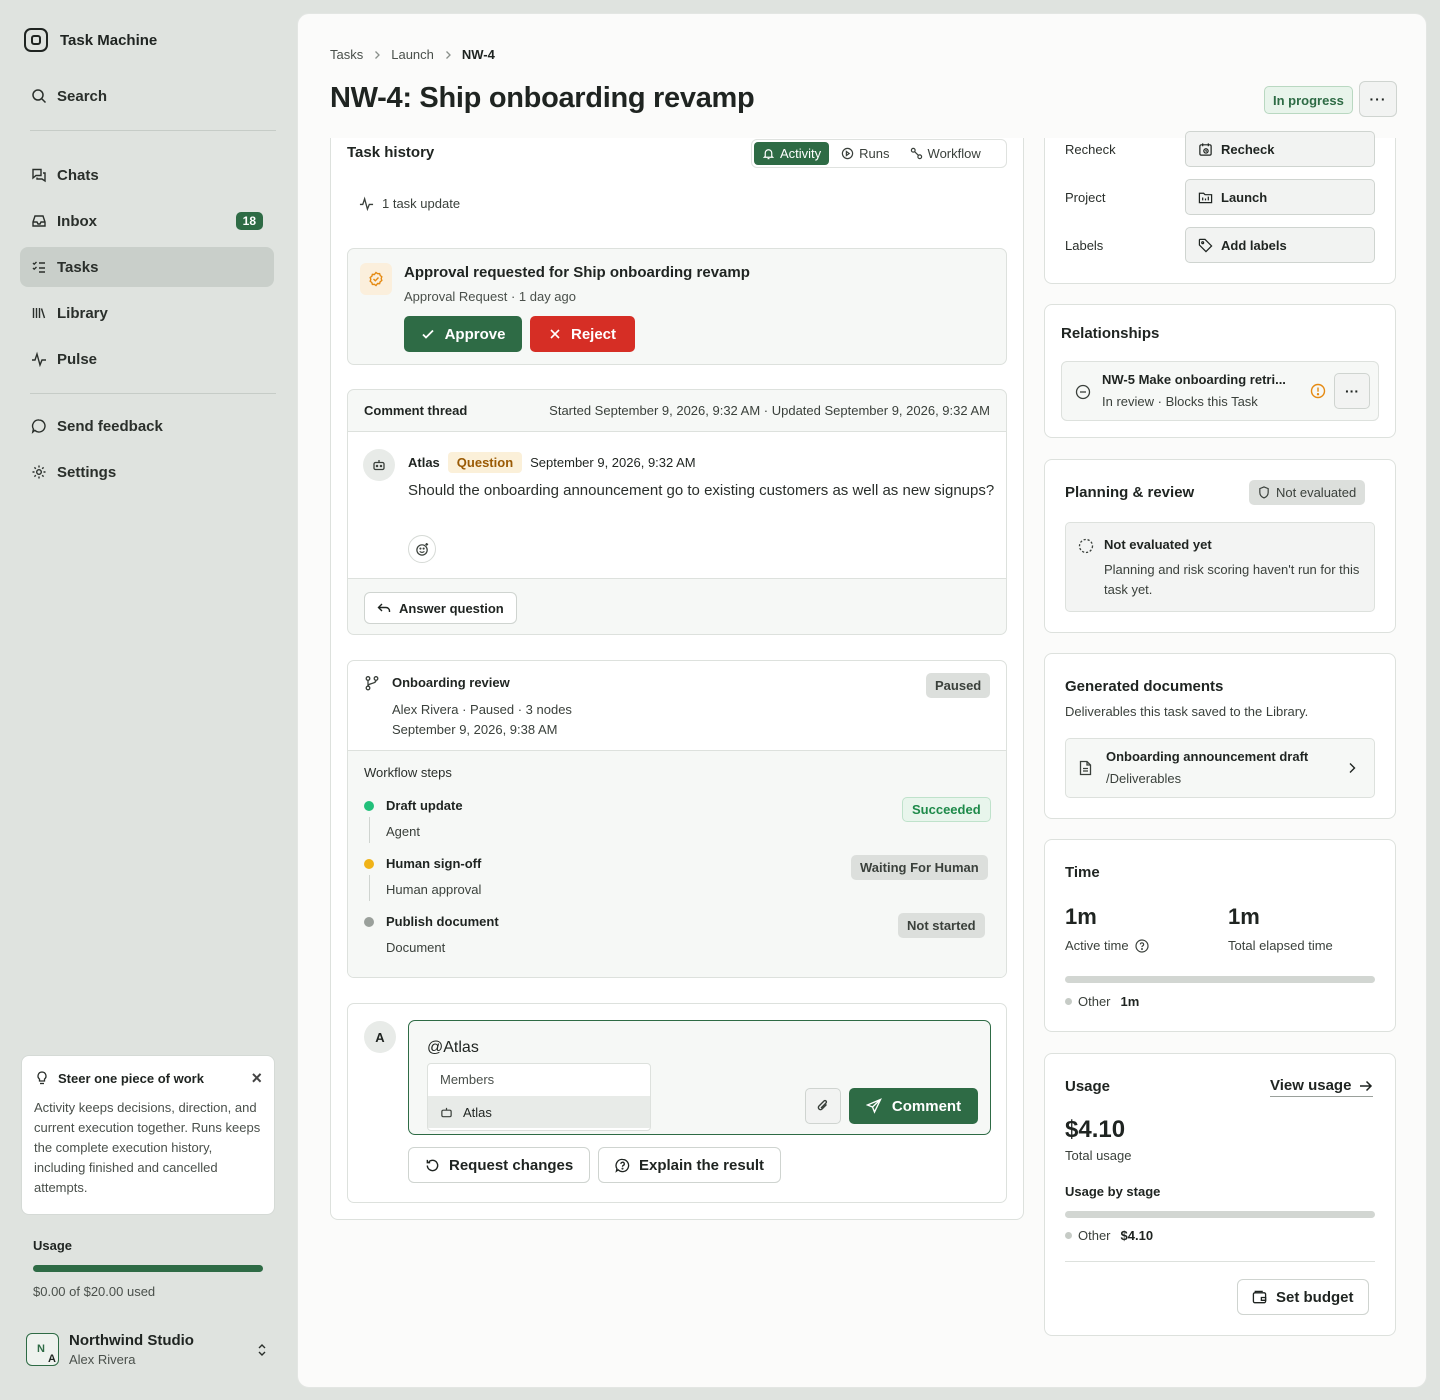 This screenshot has height=1400, width=1440. I want to click on time-breakdown-bar, so click(1220, 979).